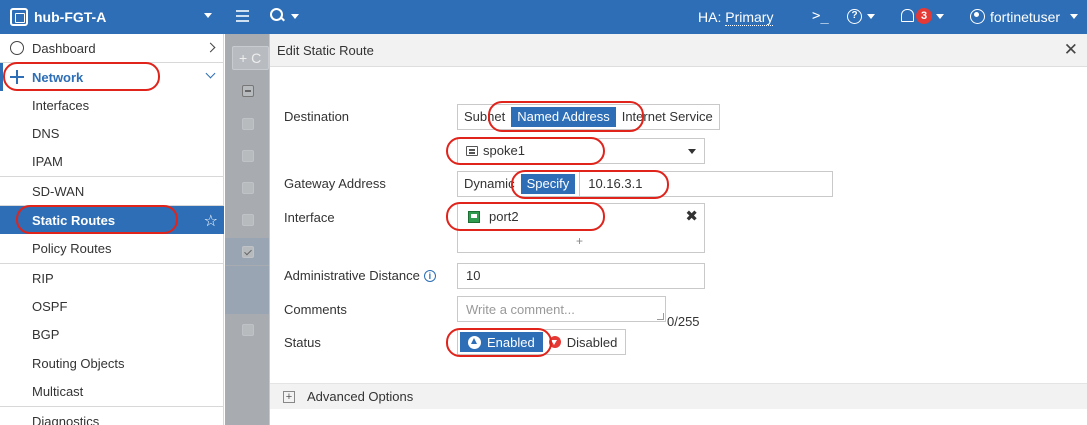 Image resolution: width=1087 pixels, height=425 pixels. Describe the element at coordinates (112, 191) in the screenshot. I see `sidebar-item-sd-wan: SD-WAN` at that location.